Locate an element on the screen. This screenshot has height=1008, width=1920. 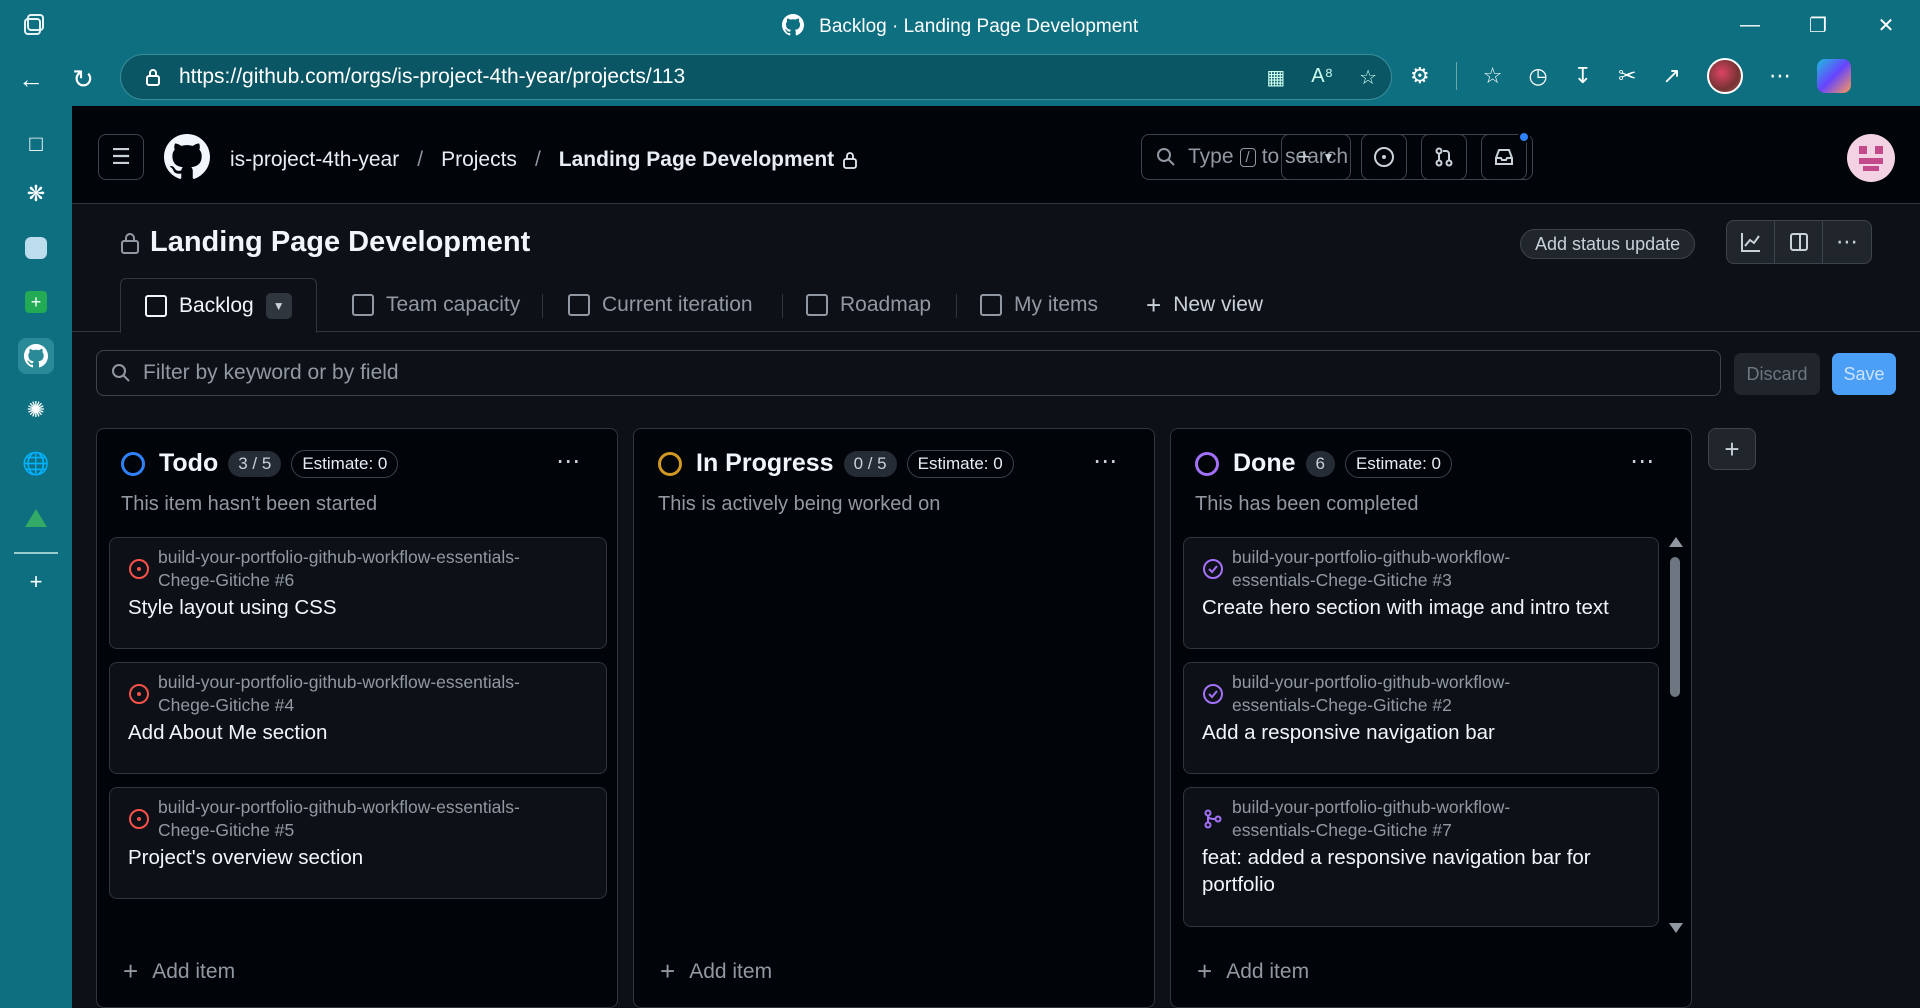
downloads-icon: ↧ is located at coordinates (1583, 76).